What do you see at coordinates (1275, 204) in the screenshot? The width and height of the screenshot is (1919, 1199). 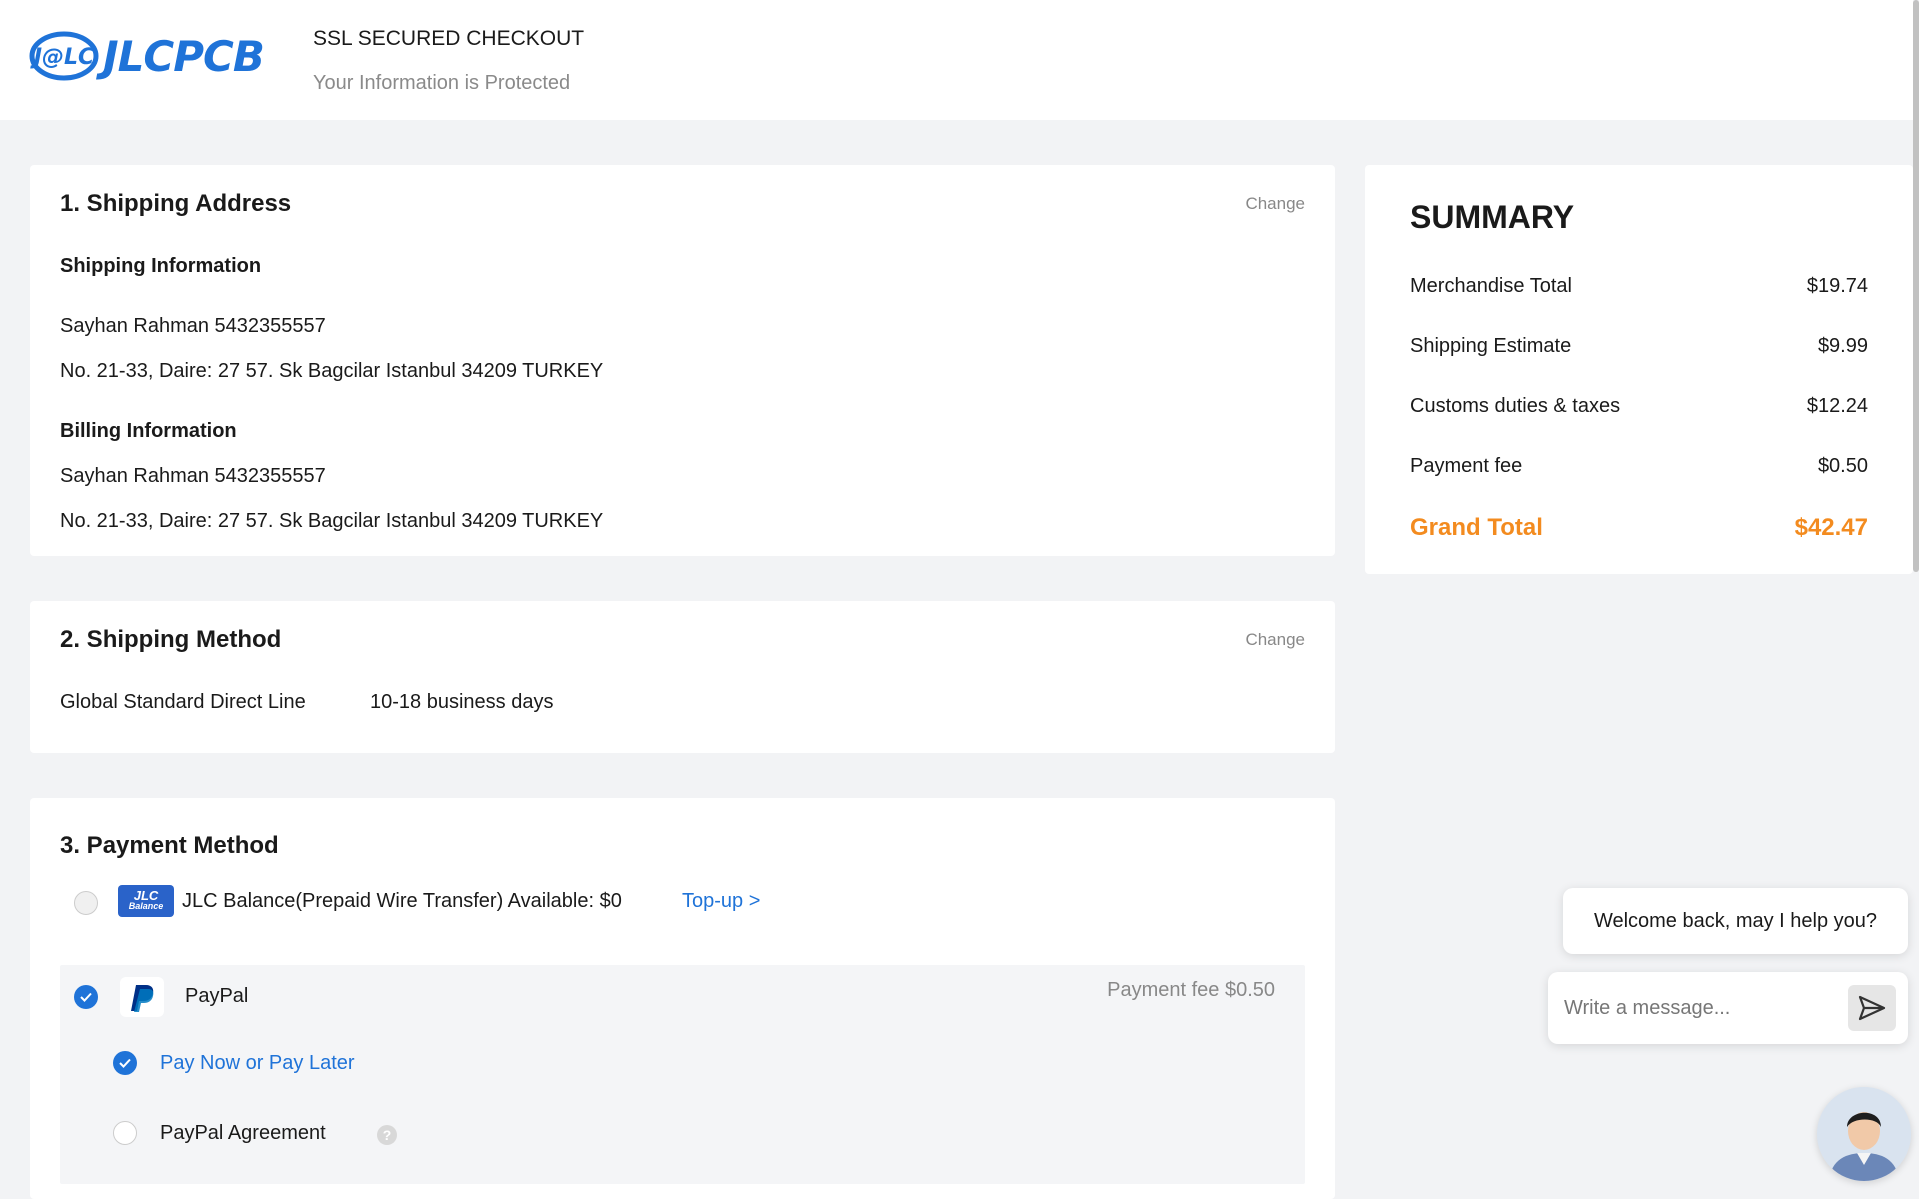 I see `change-address-link: Change` at bounding box center [1275, 204].